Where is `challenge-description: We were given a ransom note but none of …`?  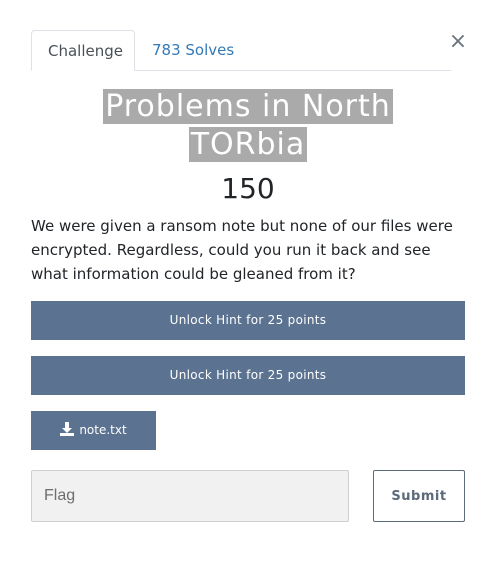 challenge-description: We were given a ransom note but none of … is located at coordinates (242, 250).